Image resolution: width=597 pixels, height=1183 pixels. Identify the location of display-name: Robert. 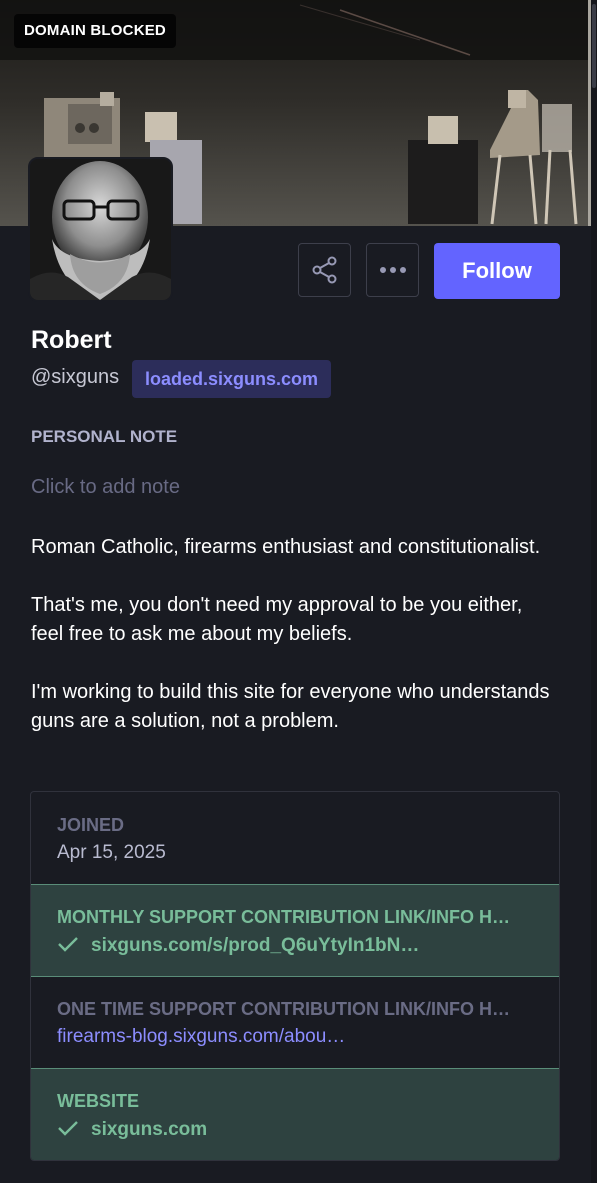
(71, 340).